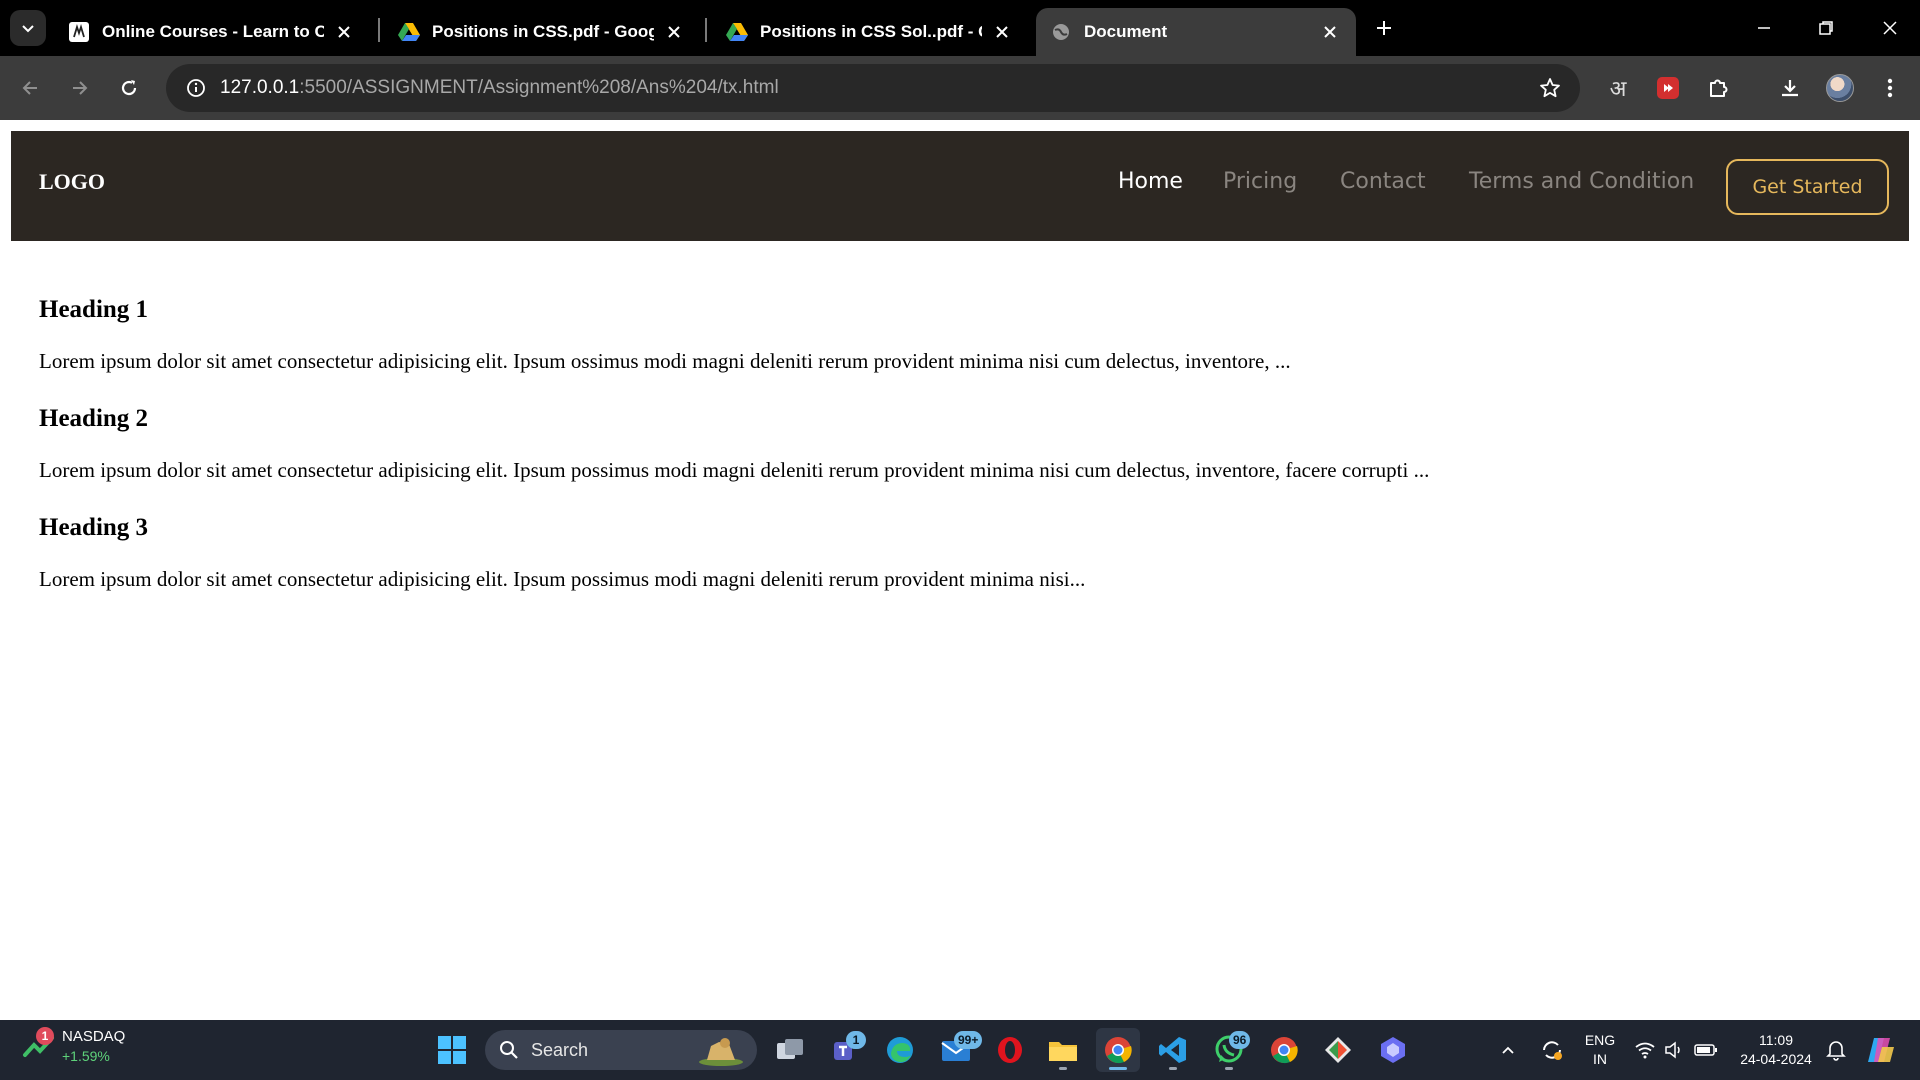 Image resolution: width=1920 pixels, height=1080 pixels. I want to click on forward-button, so click(80, 88).